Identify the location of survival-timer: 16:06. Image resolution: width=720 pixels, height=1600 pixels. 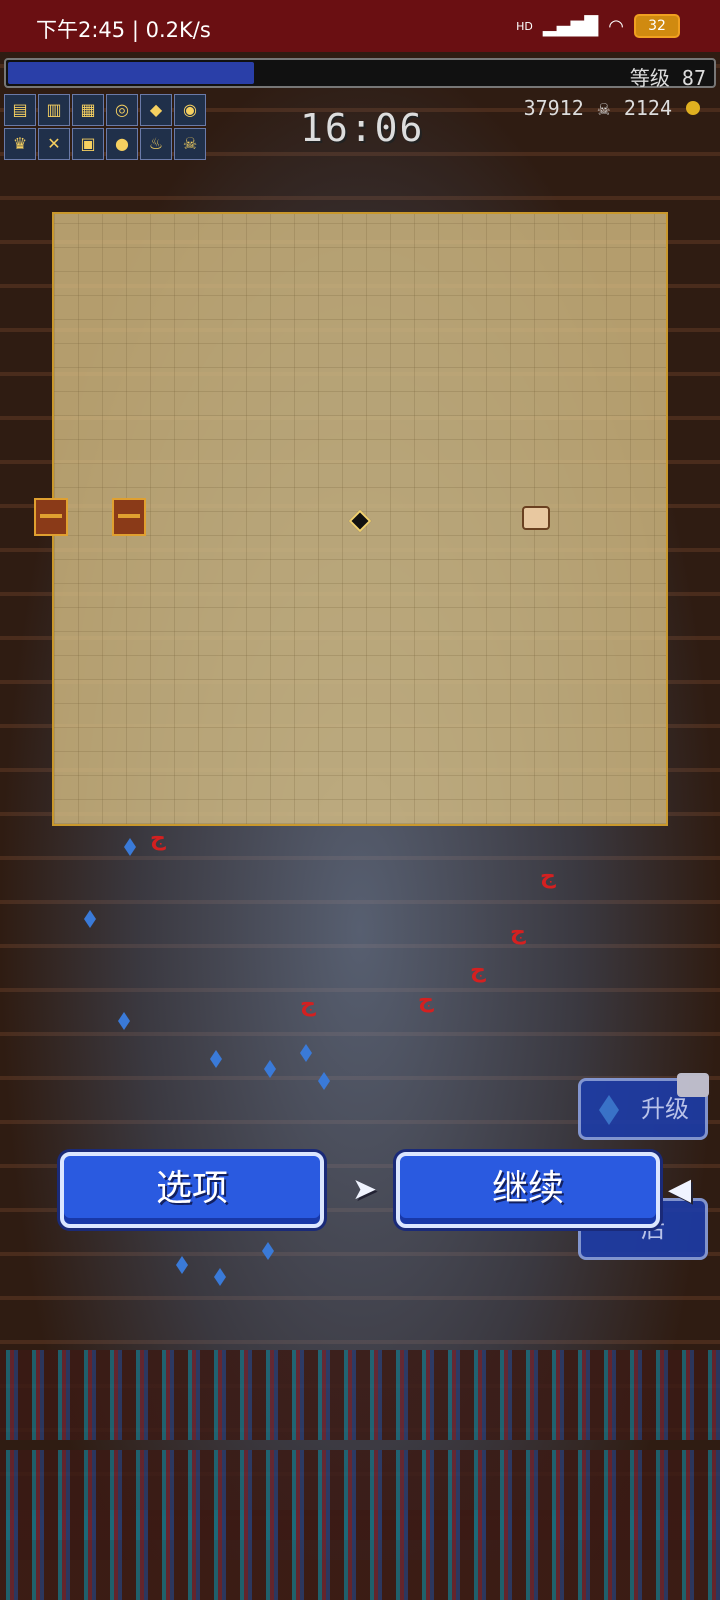
(362, 128).